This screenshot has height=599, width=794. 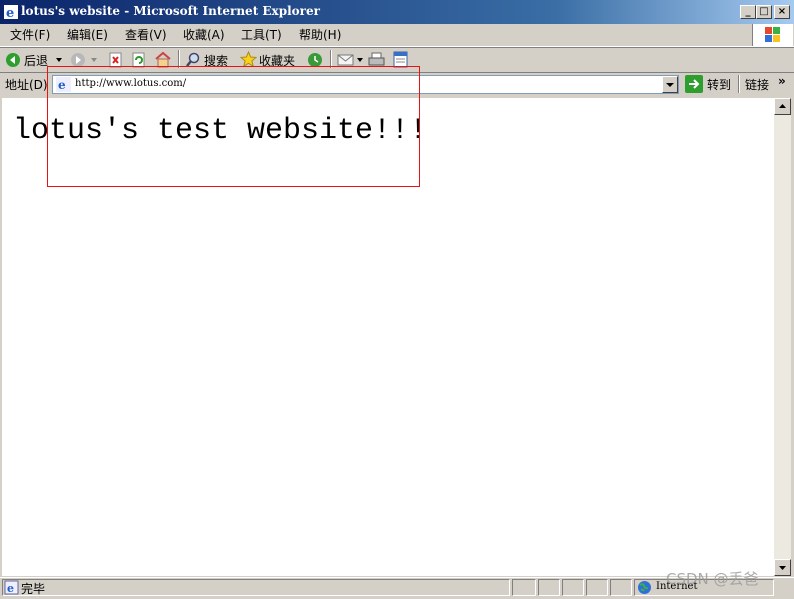 What do you see at coordinates (764, 12) in the screenshot?
I see `maximize-button: □` at bounding box center [764, 12].